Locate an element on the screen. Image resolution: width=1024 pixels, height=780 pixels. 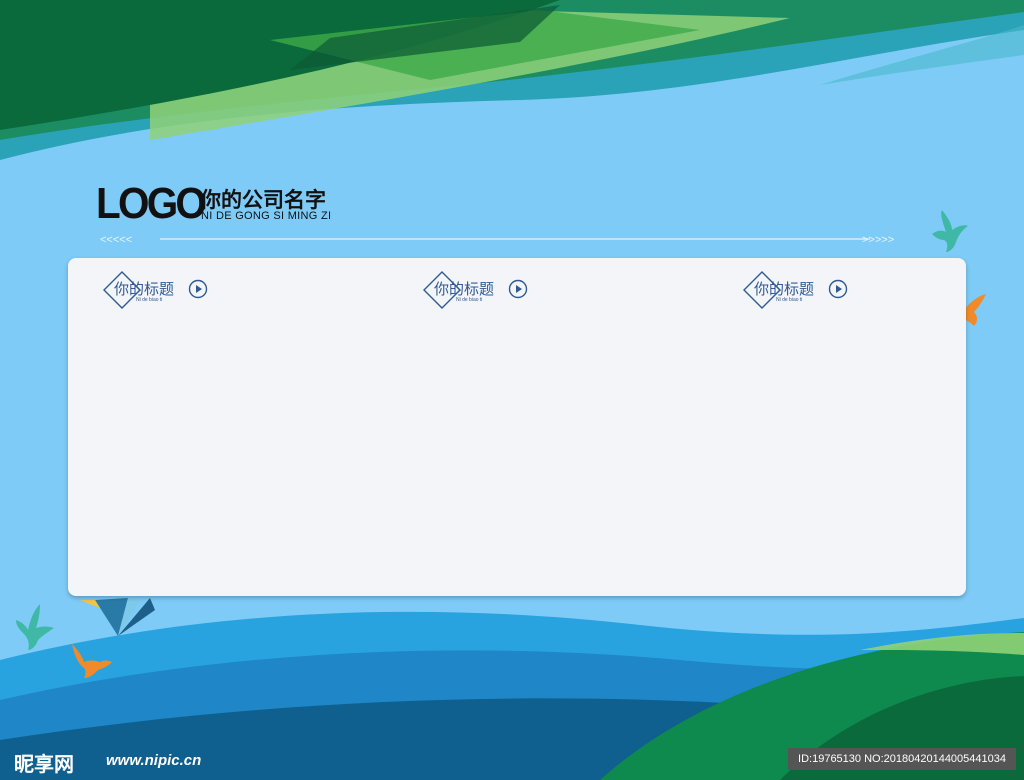
watermark-brand: 昵享网 is located at coordinates (44, 764).